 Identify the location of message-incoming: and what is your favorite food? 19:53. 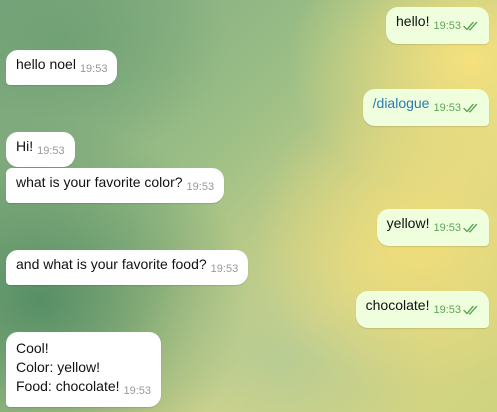
(127, 267).